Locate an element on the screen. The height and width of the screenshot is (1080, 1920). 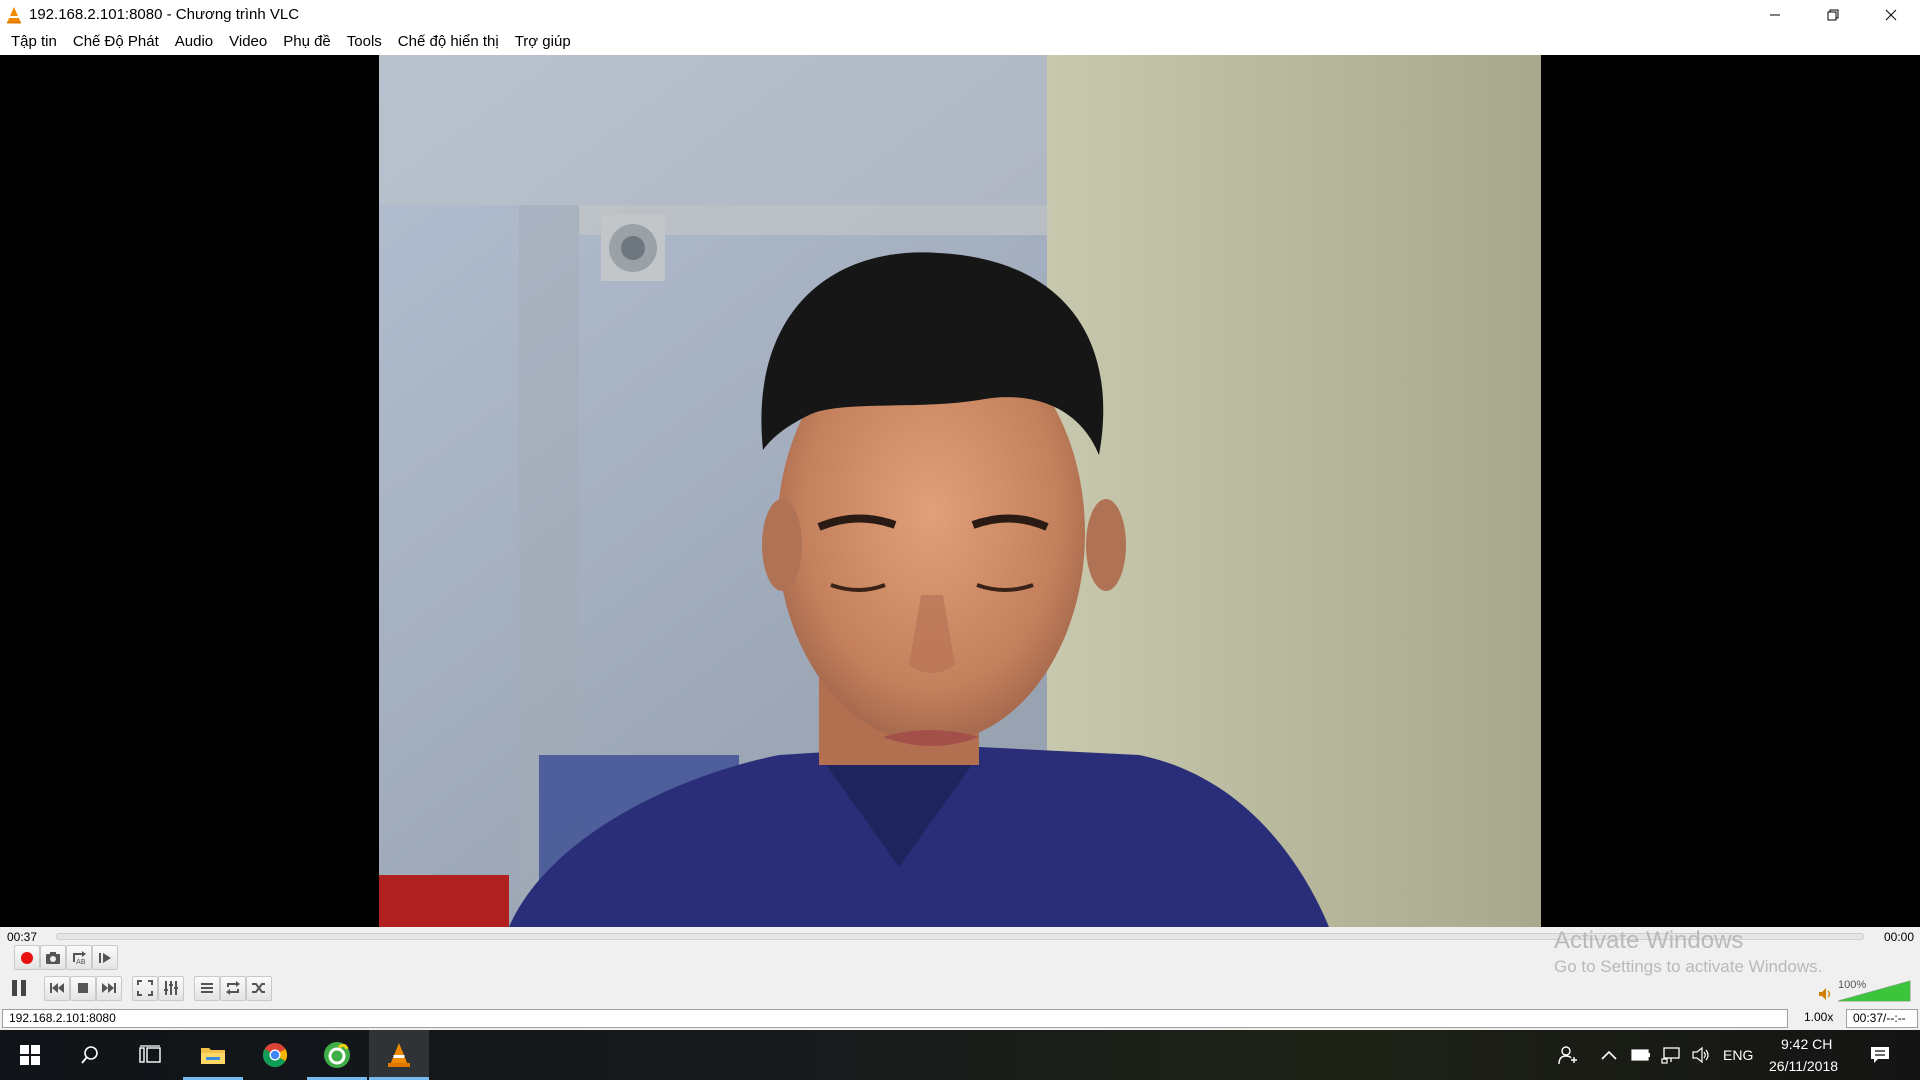
fullscreen-icon is located at coordinates (145, 988).